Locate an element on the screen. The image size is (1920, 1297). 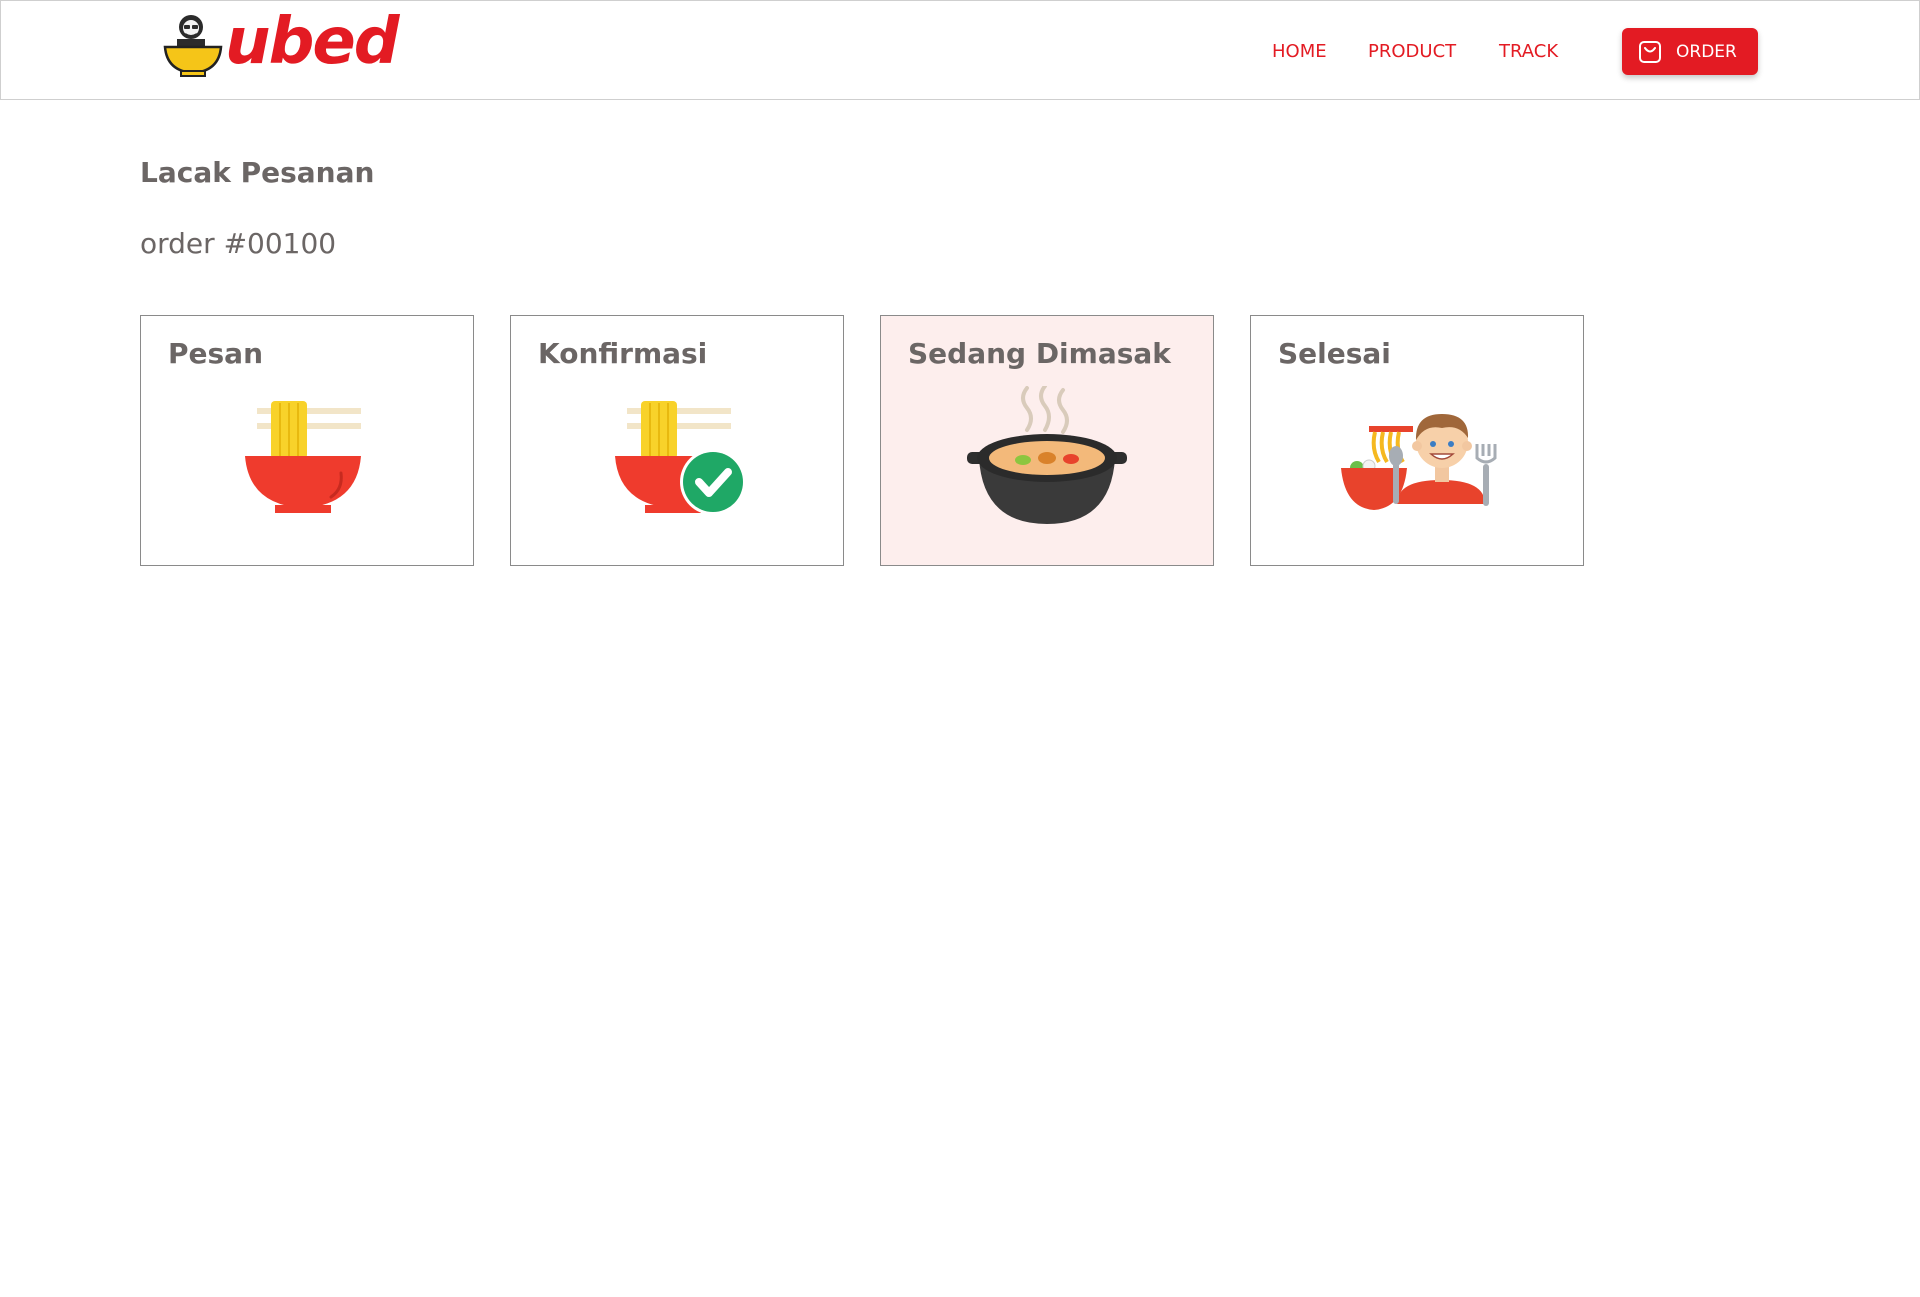
step-label: Konfirmasi is located at coordinates (623, 353).